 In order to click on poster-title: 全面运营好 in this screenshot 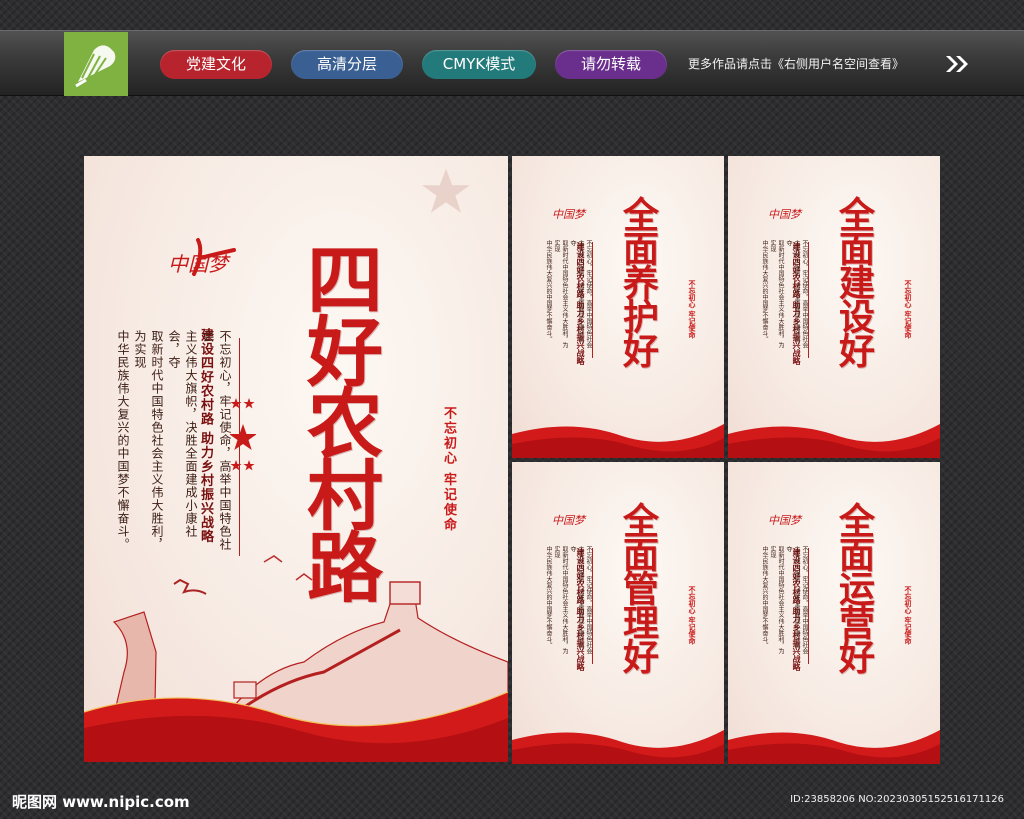, I will do `click(854, 587)`.